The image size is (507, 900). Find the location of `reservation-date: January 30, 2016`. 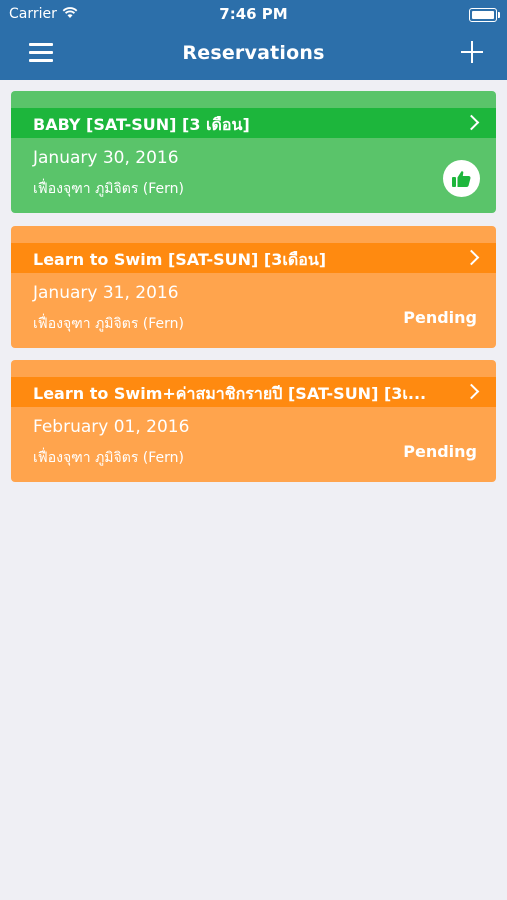

reservation-date: January 30, 2016 is located at coordinates (106, 158).